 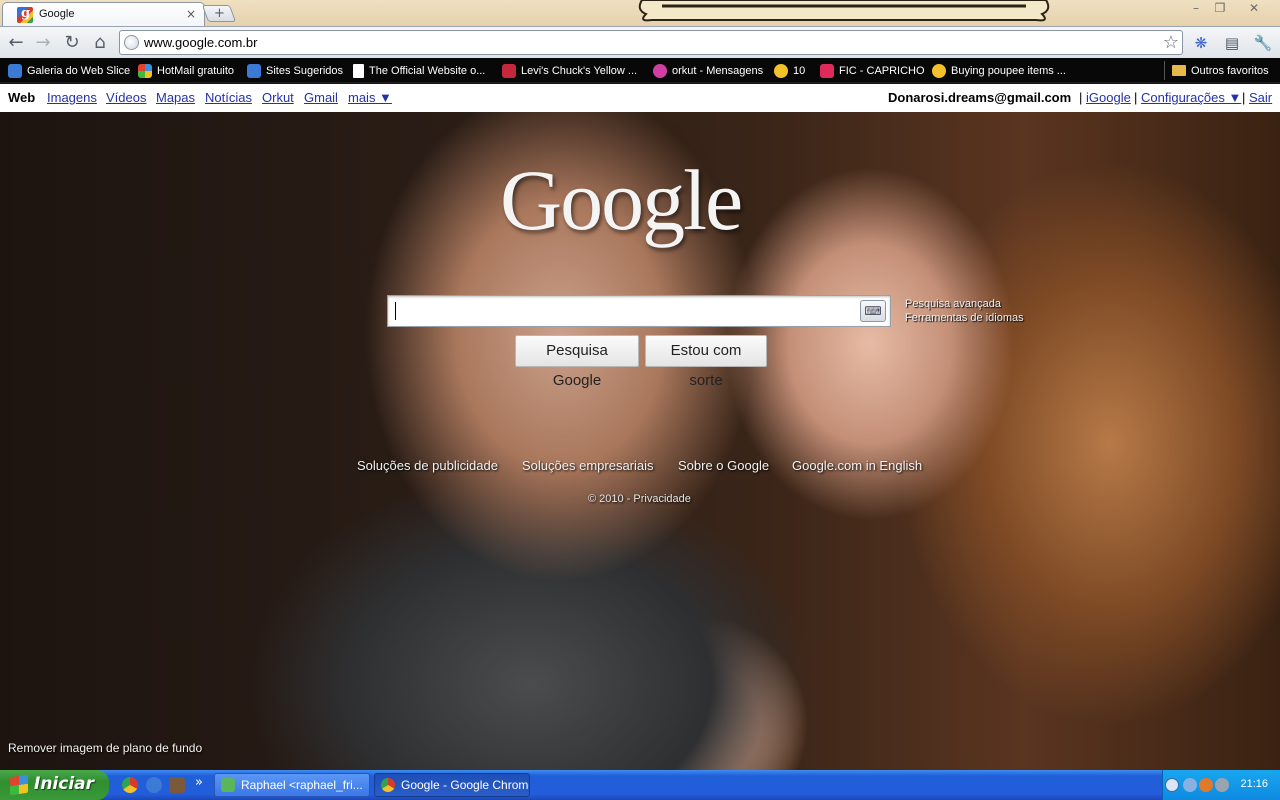 I want to click on levis-icon, so click(x=509, y=70).